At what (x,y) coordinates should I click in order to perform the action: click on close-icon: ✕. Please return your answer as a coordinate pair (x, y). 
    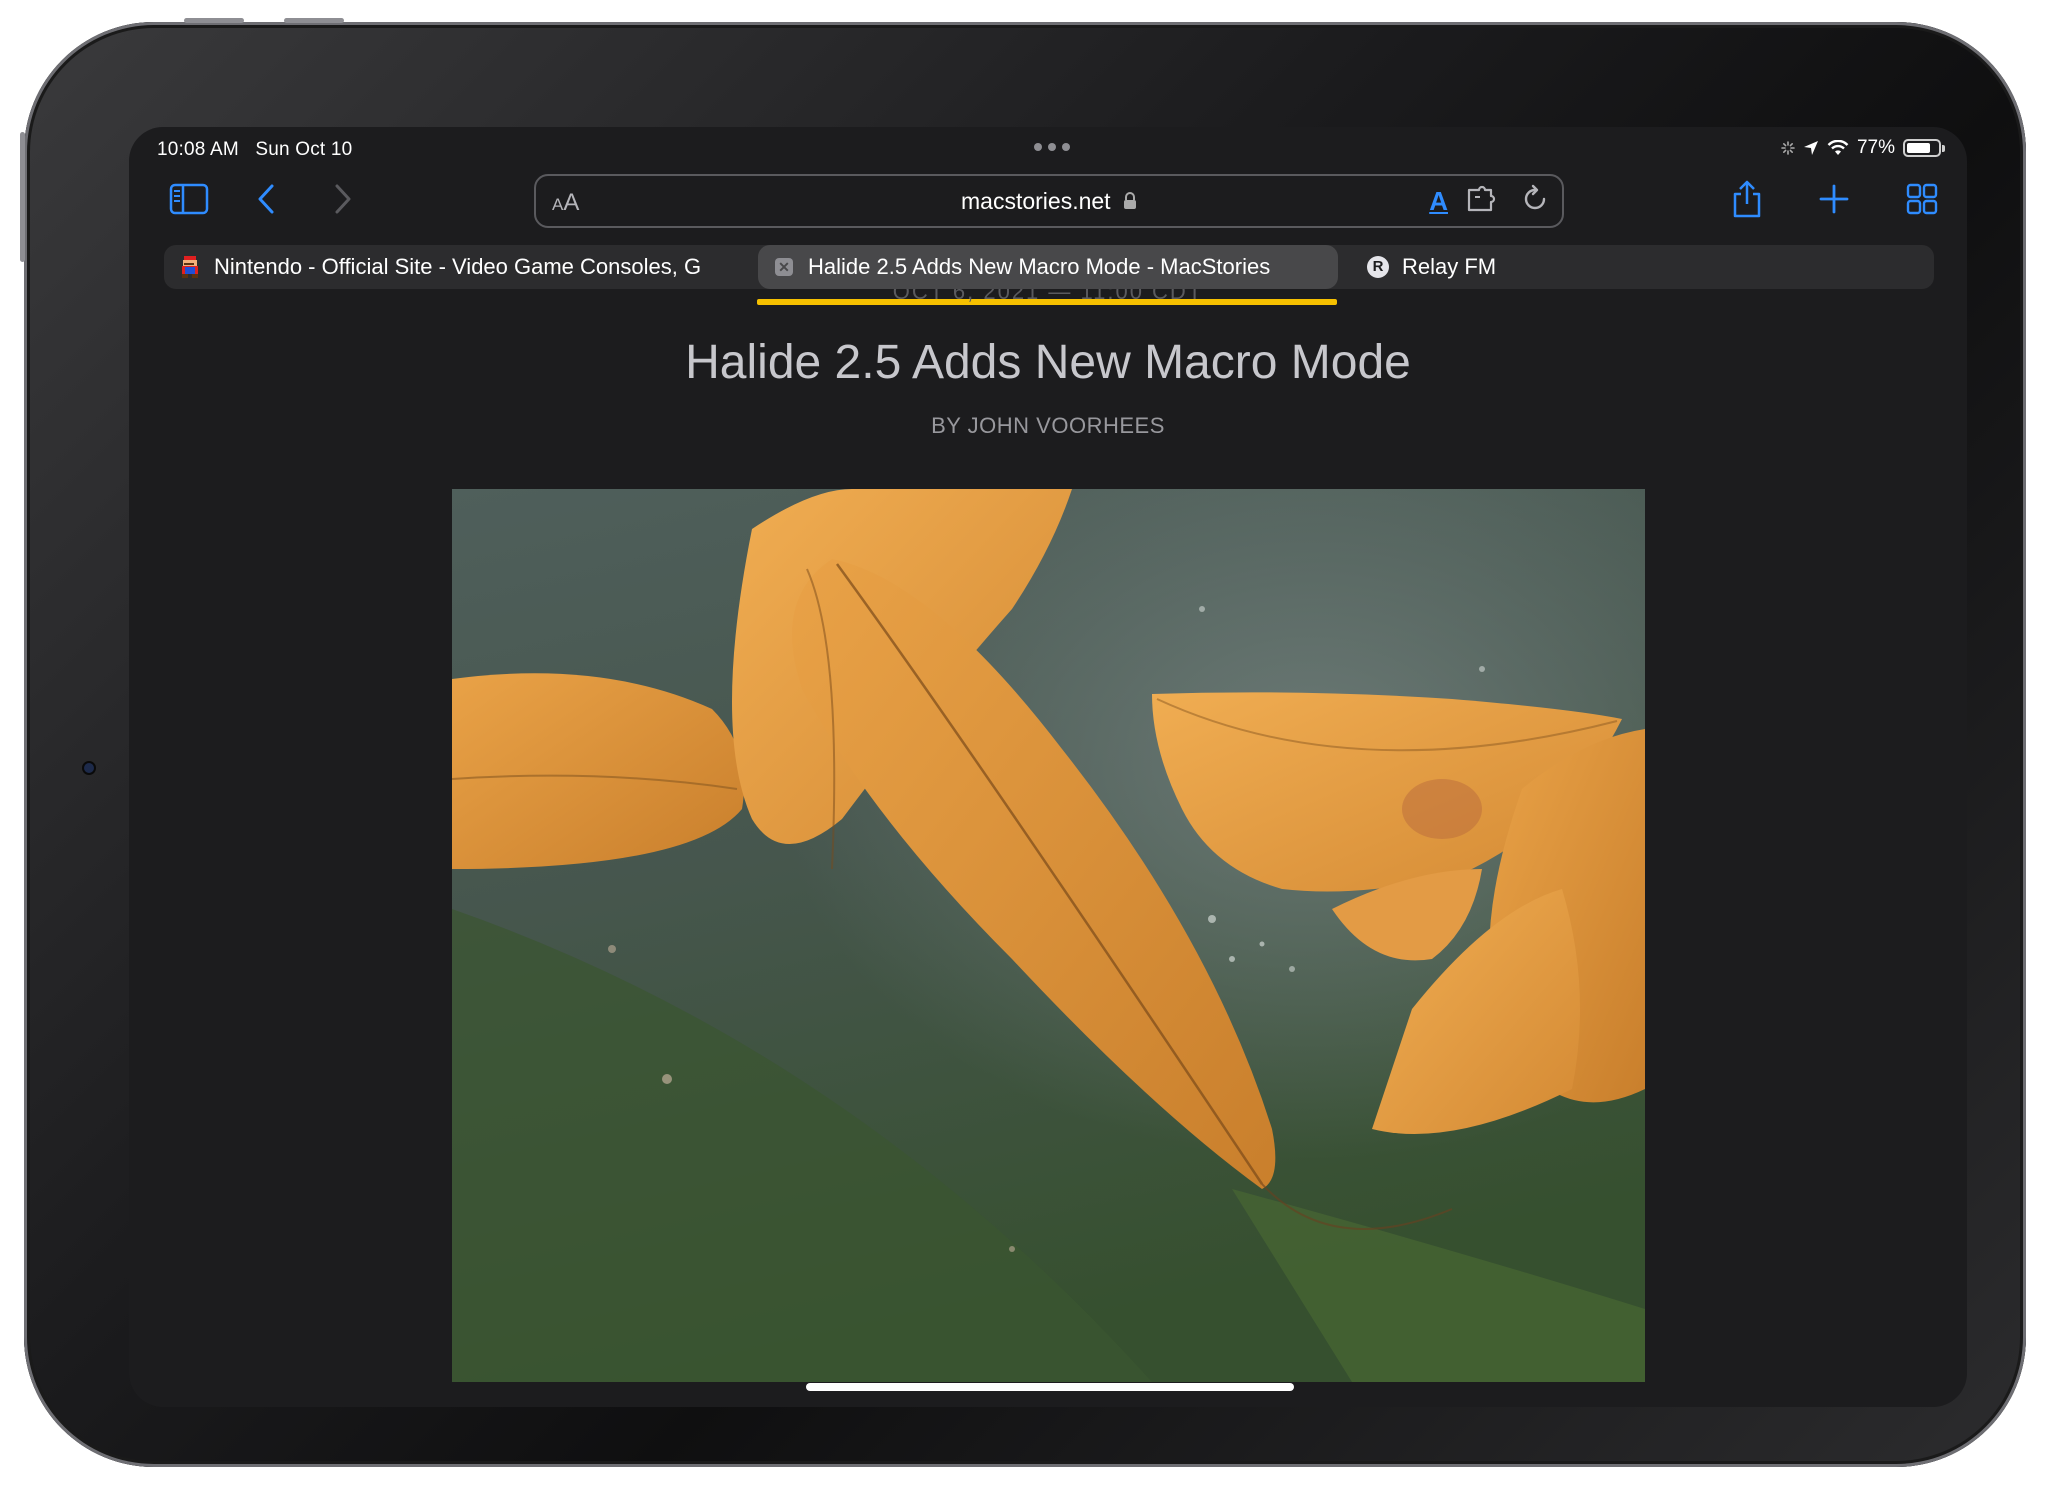
    Looking at the image, I should click on (784, 267).